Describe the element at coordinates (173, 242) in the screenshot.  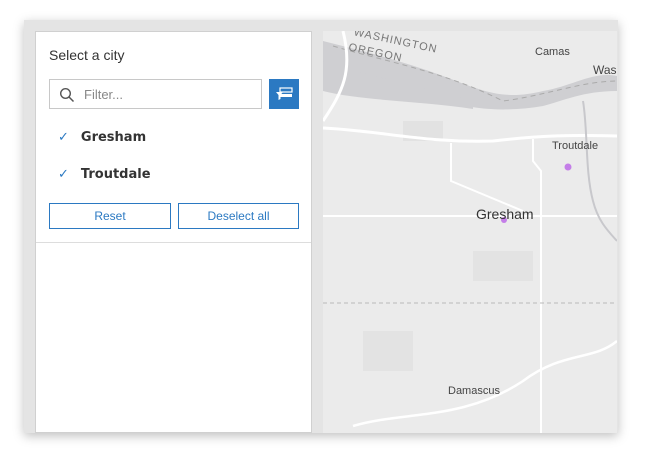
I see `divider` at that location.